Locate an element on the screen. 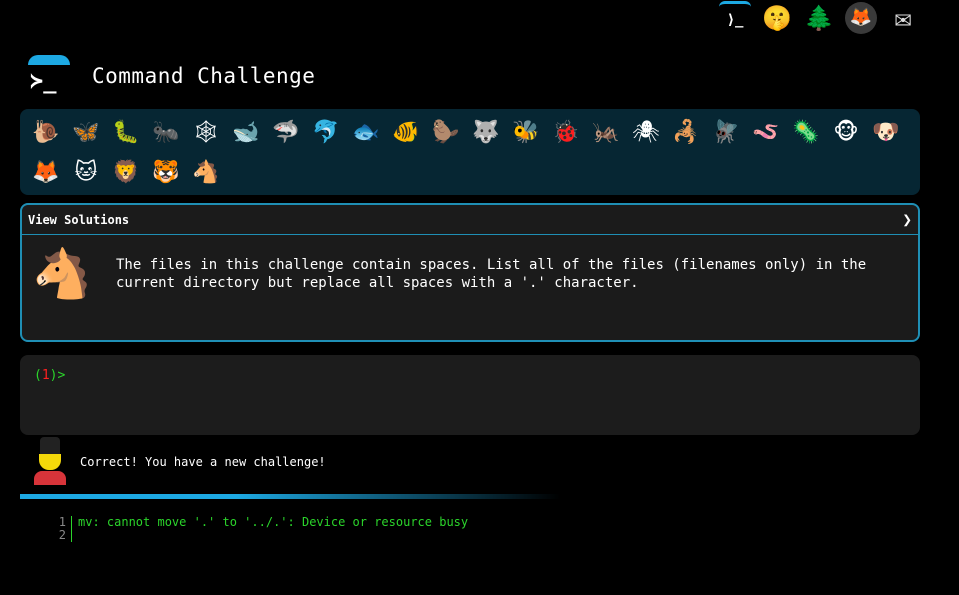 The width and height of the screenshot is (959, 595). level-icon: 🐞 is located at coordinates (566, 133).